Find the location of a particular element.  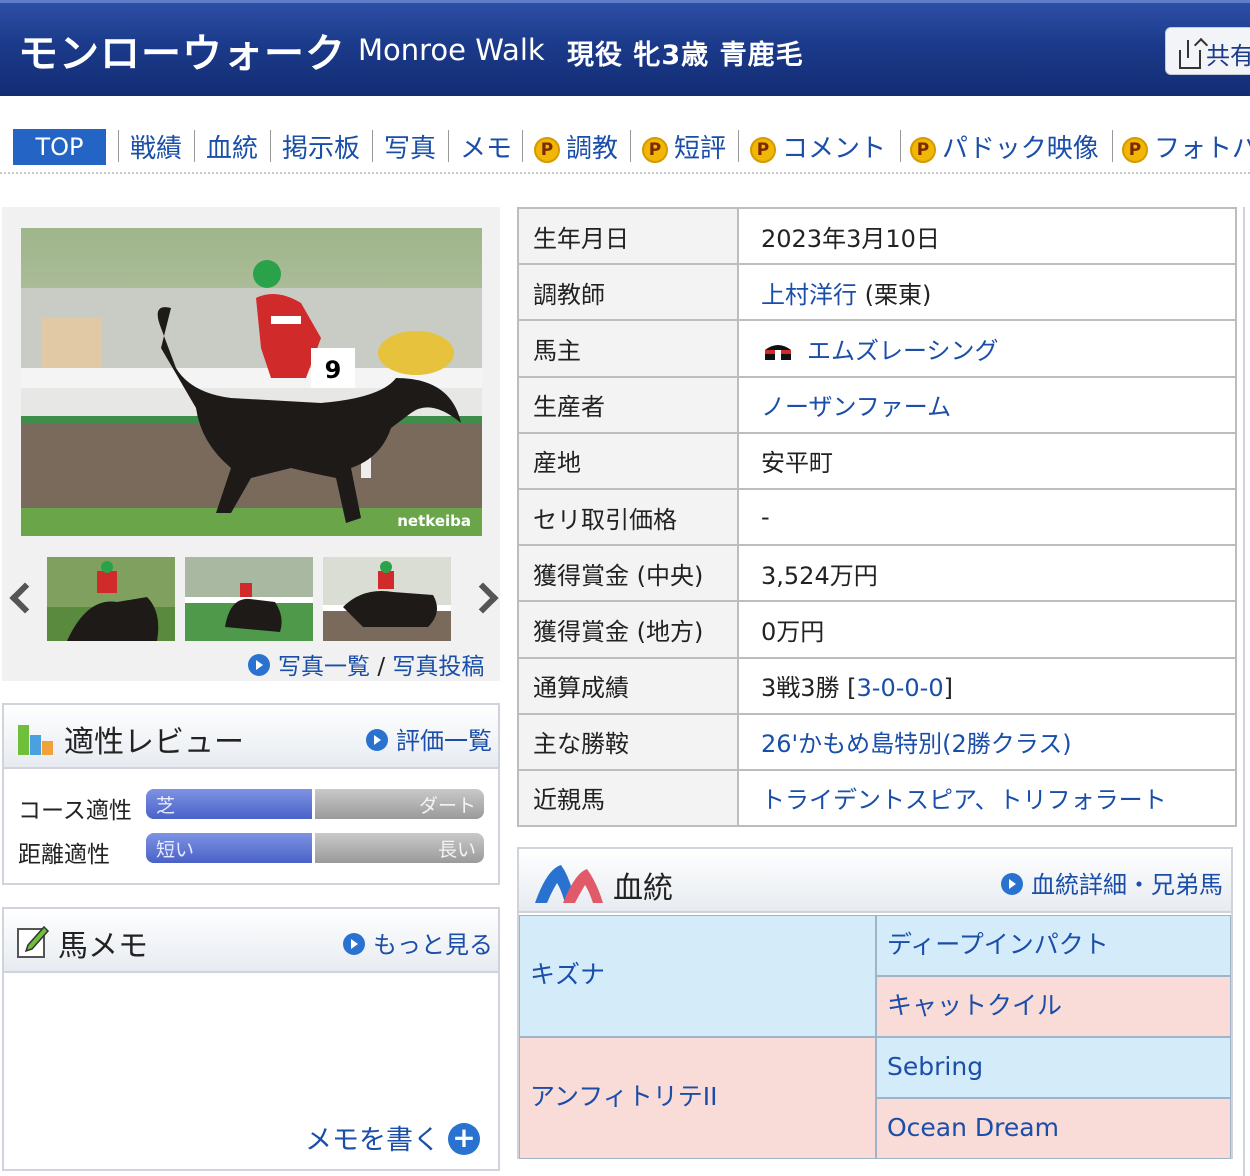

breeder-link: ノーザンファーム is located at coordinates (856, 407).